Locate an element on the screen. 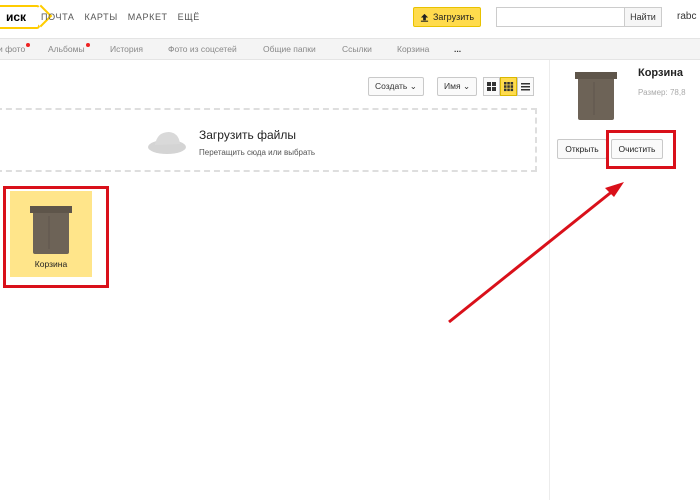  annotation-arrow is located at coordinates (536, 253).